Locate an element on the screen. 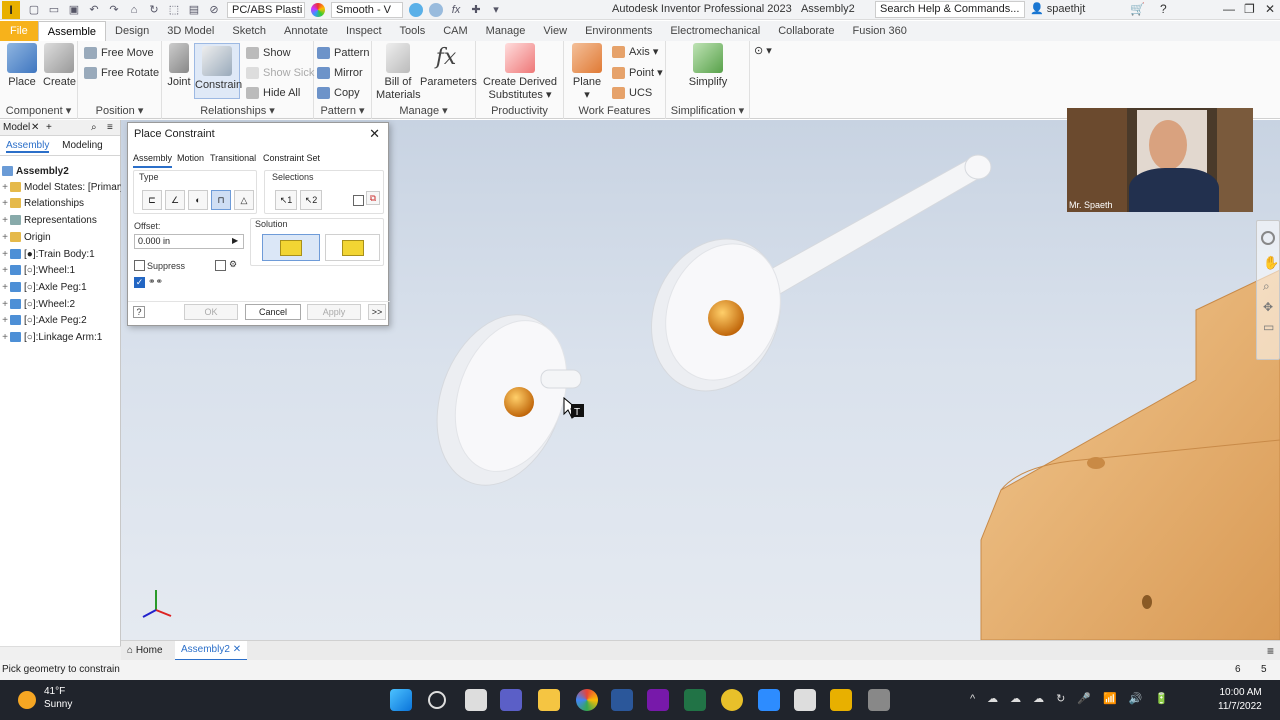 The width and height of the screenshot is (1280, 720). open-folder-icon: ▭ is located at coordinates (54, 10).